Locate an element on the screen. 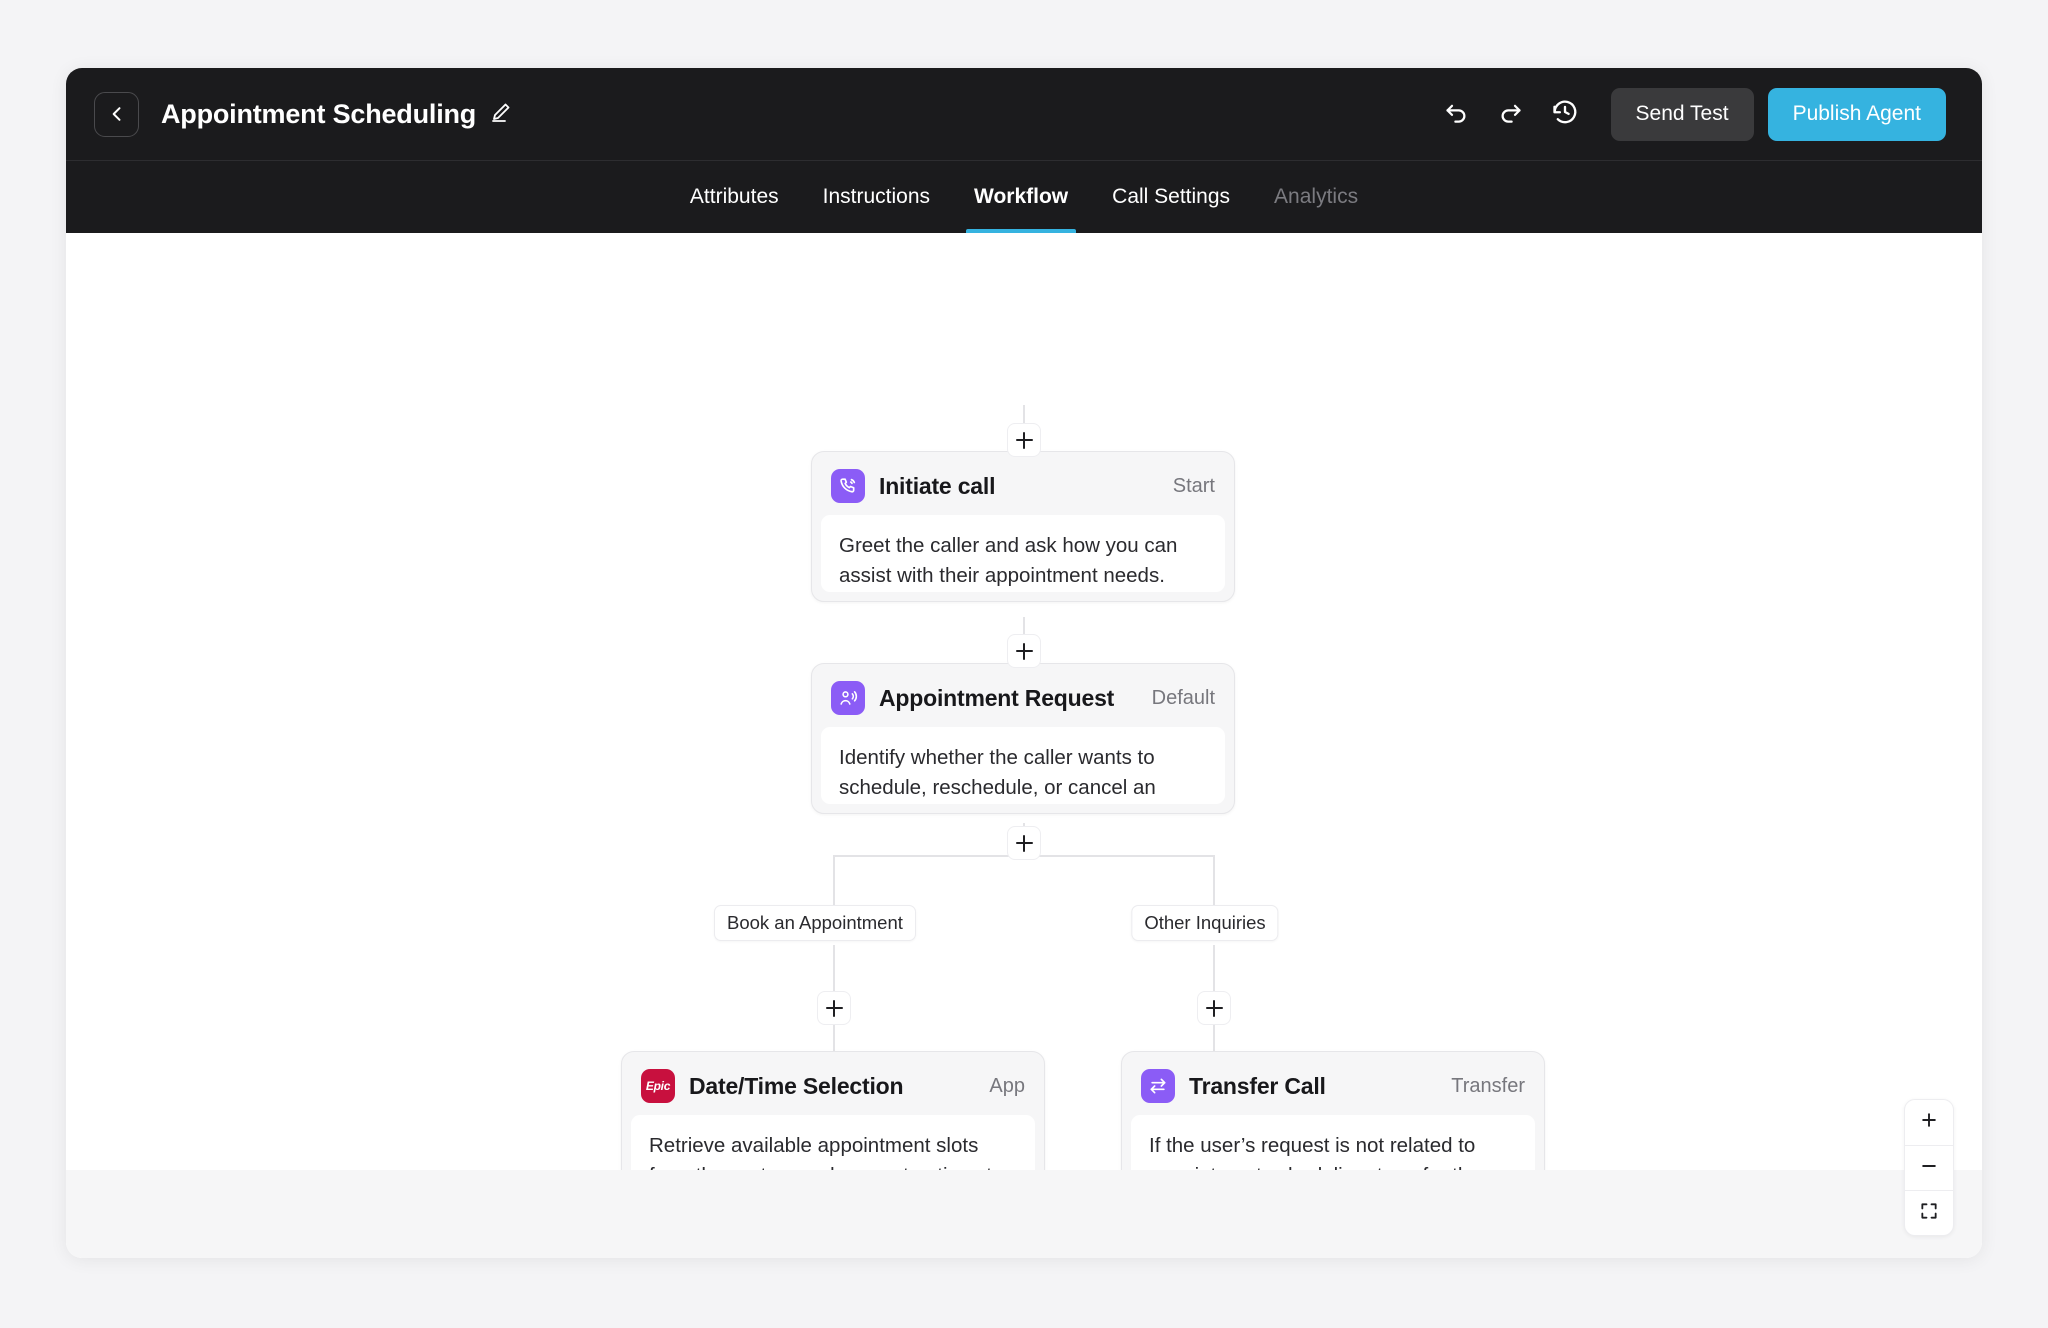  tab-label: Analytics is located at coordinates (1316, 196).